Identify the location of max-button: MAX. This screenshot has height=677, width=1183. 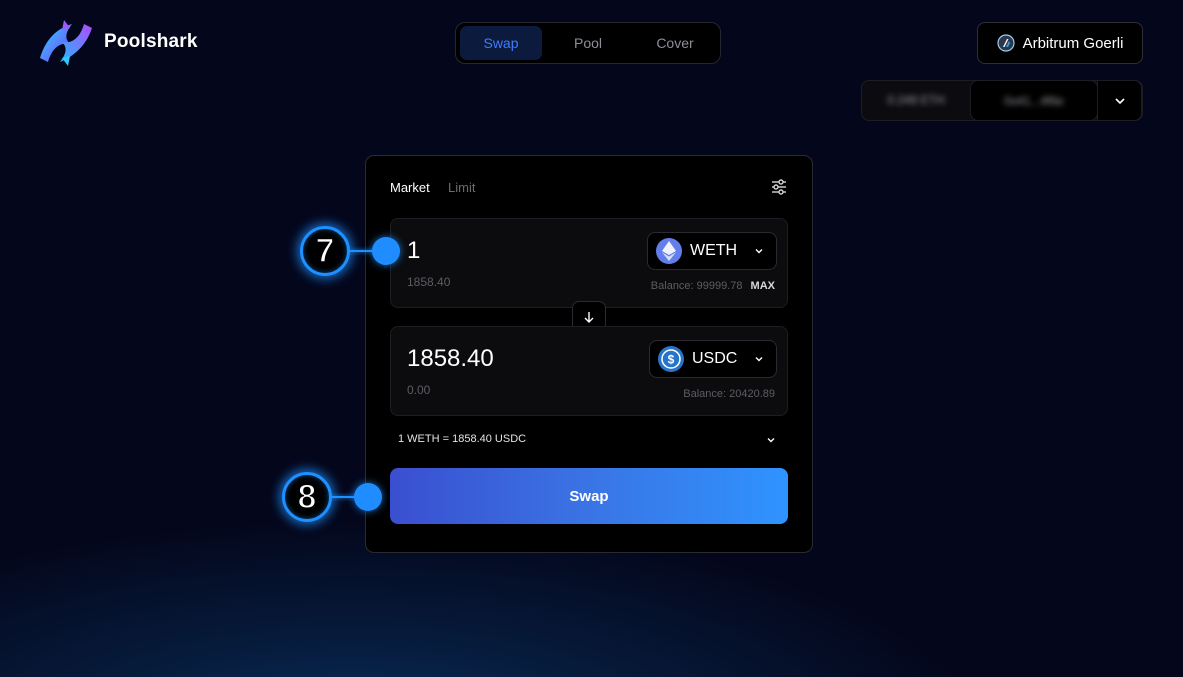
(763, 286).